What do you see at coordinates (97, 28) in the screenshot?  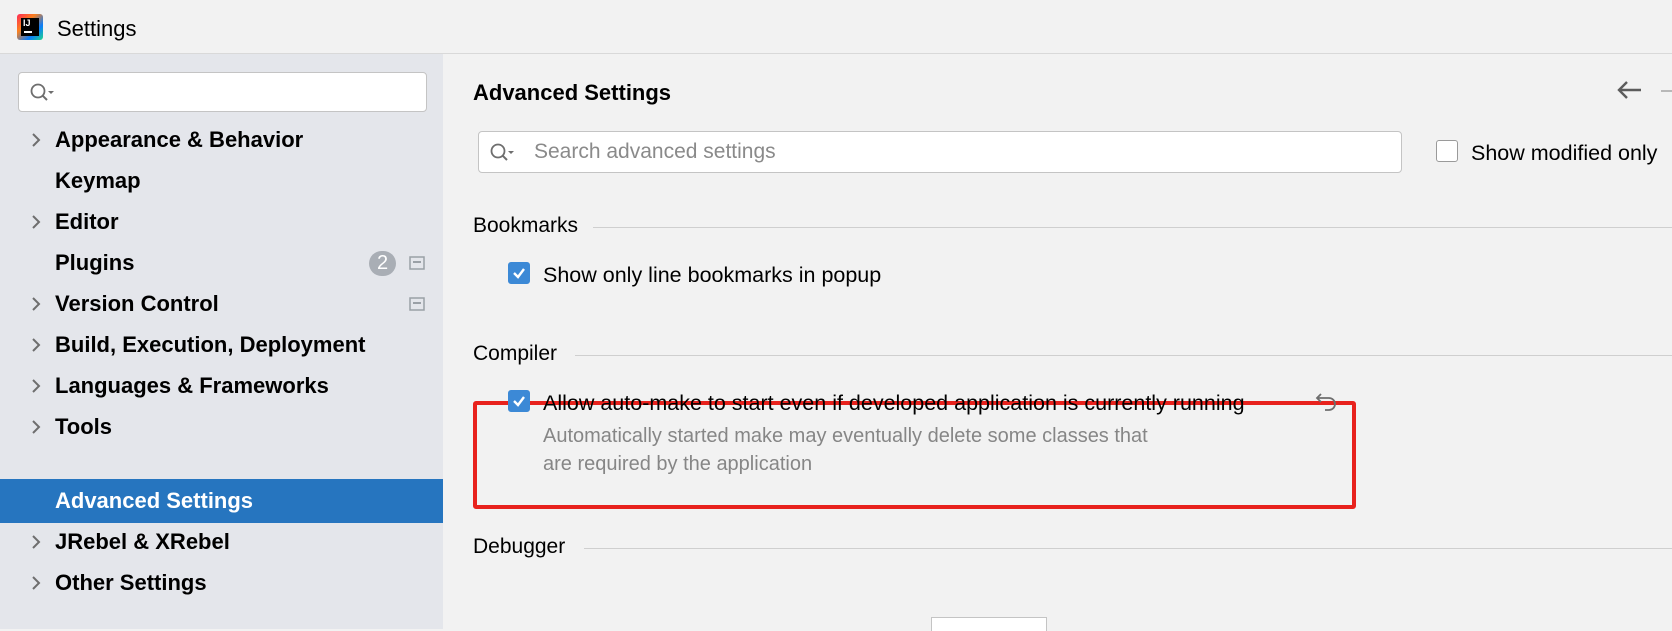 I see `window-title: Settings` at bounding box center [97, 28].